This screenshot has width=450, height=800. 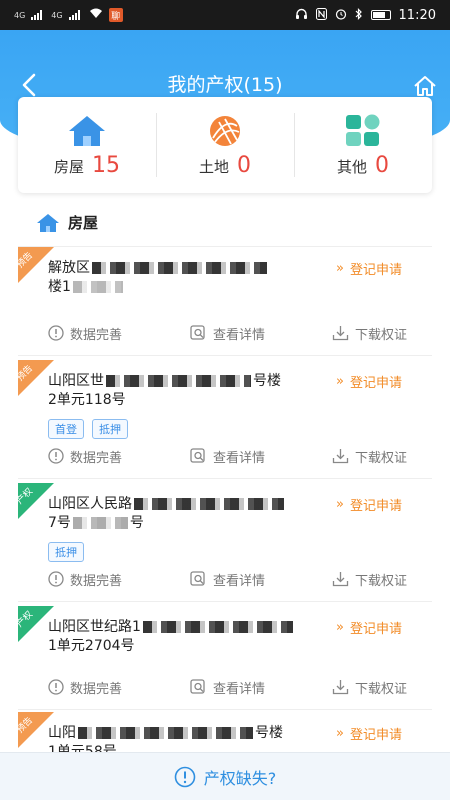 I want to click on headset-icon, so click(x=301, y=15).